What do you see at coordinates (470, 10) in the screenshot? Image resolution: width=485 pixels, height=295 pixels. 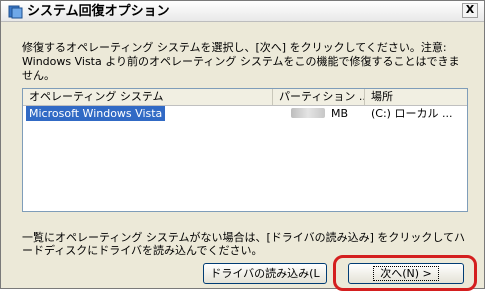 I see `close-button: X` at bounding box center [470, 10].